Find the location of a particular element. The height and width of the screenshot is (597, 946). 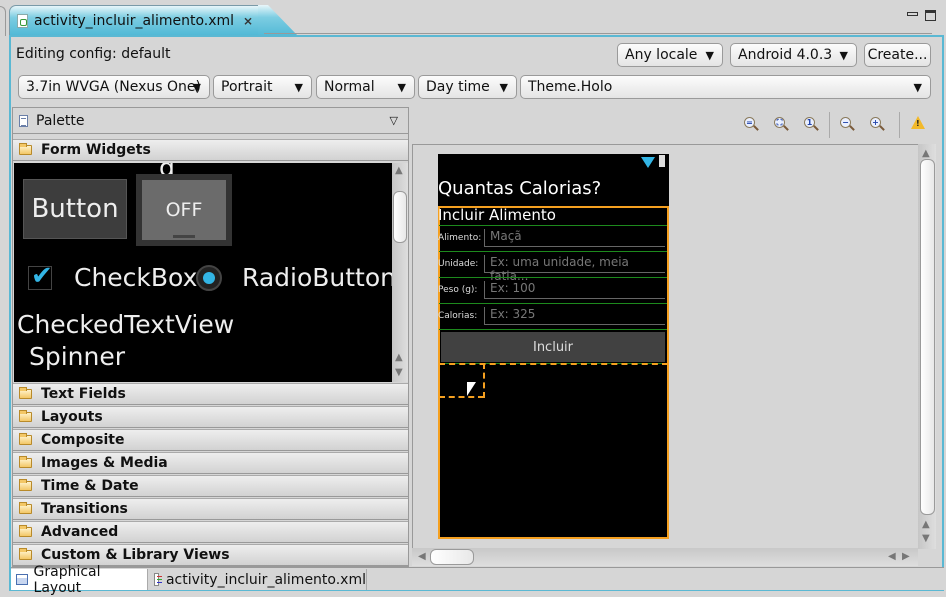

canvas-vertical-scrollbar: ▲ ▲ ▼ is located at coordinates (927, 346).